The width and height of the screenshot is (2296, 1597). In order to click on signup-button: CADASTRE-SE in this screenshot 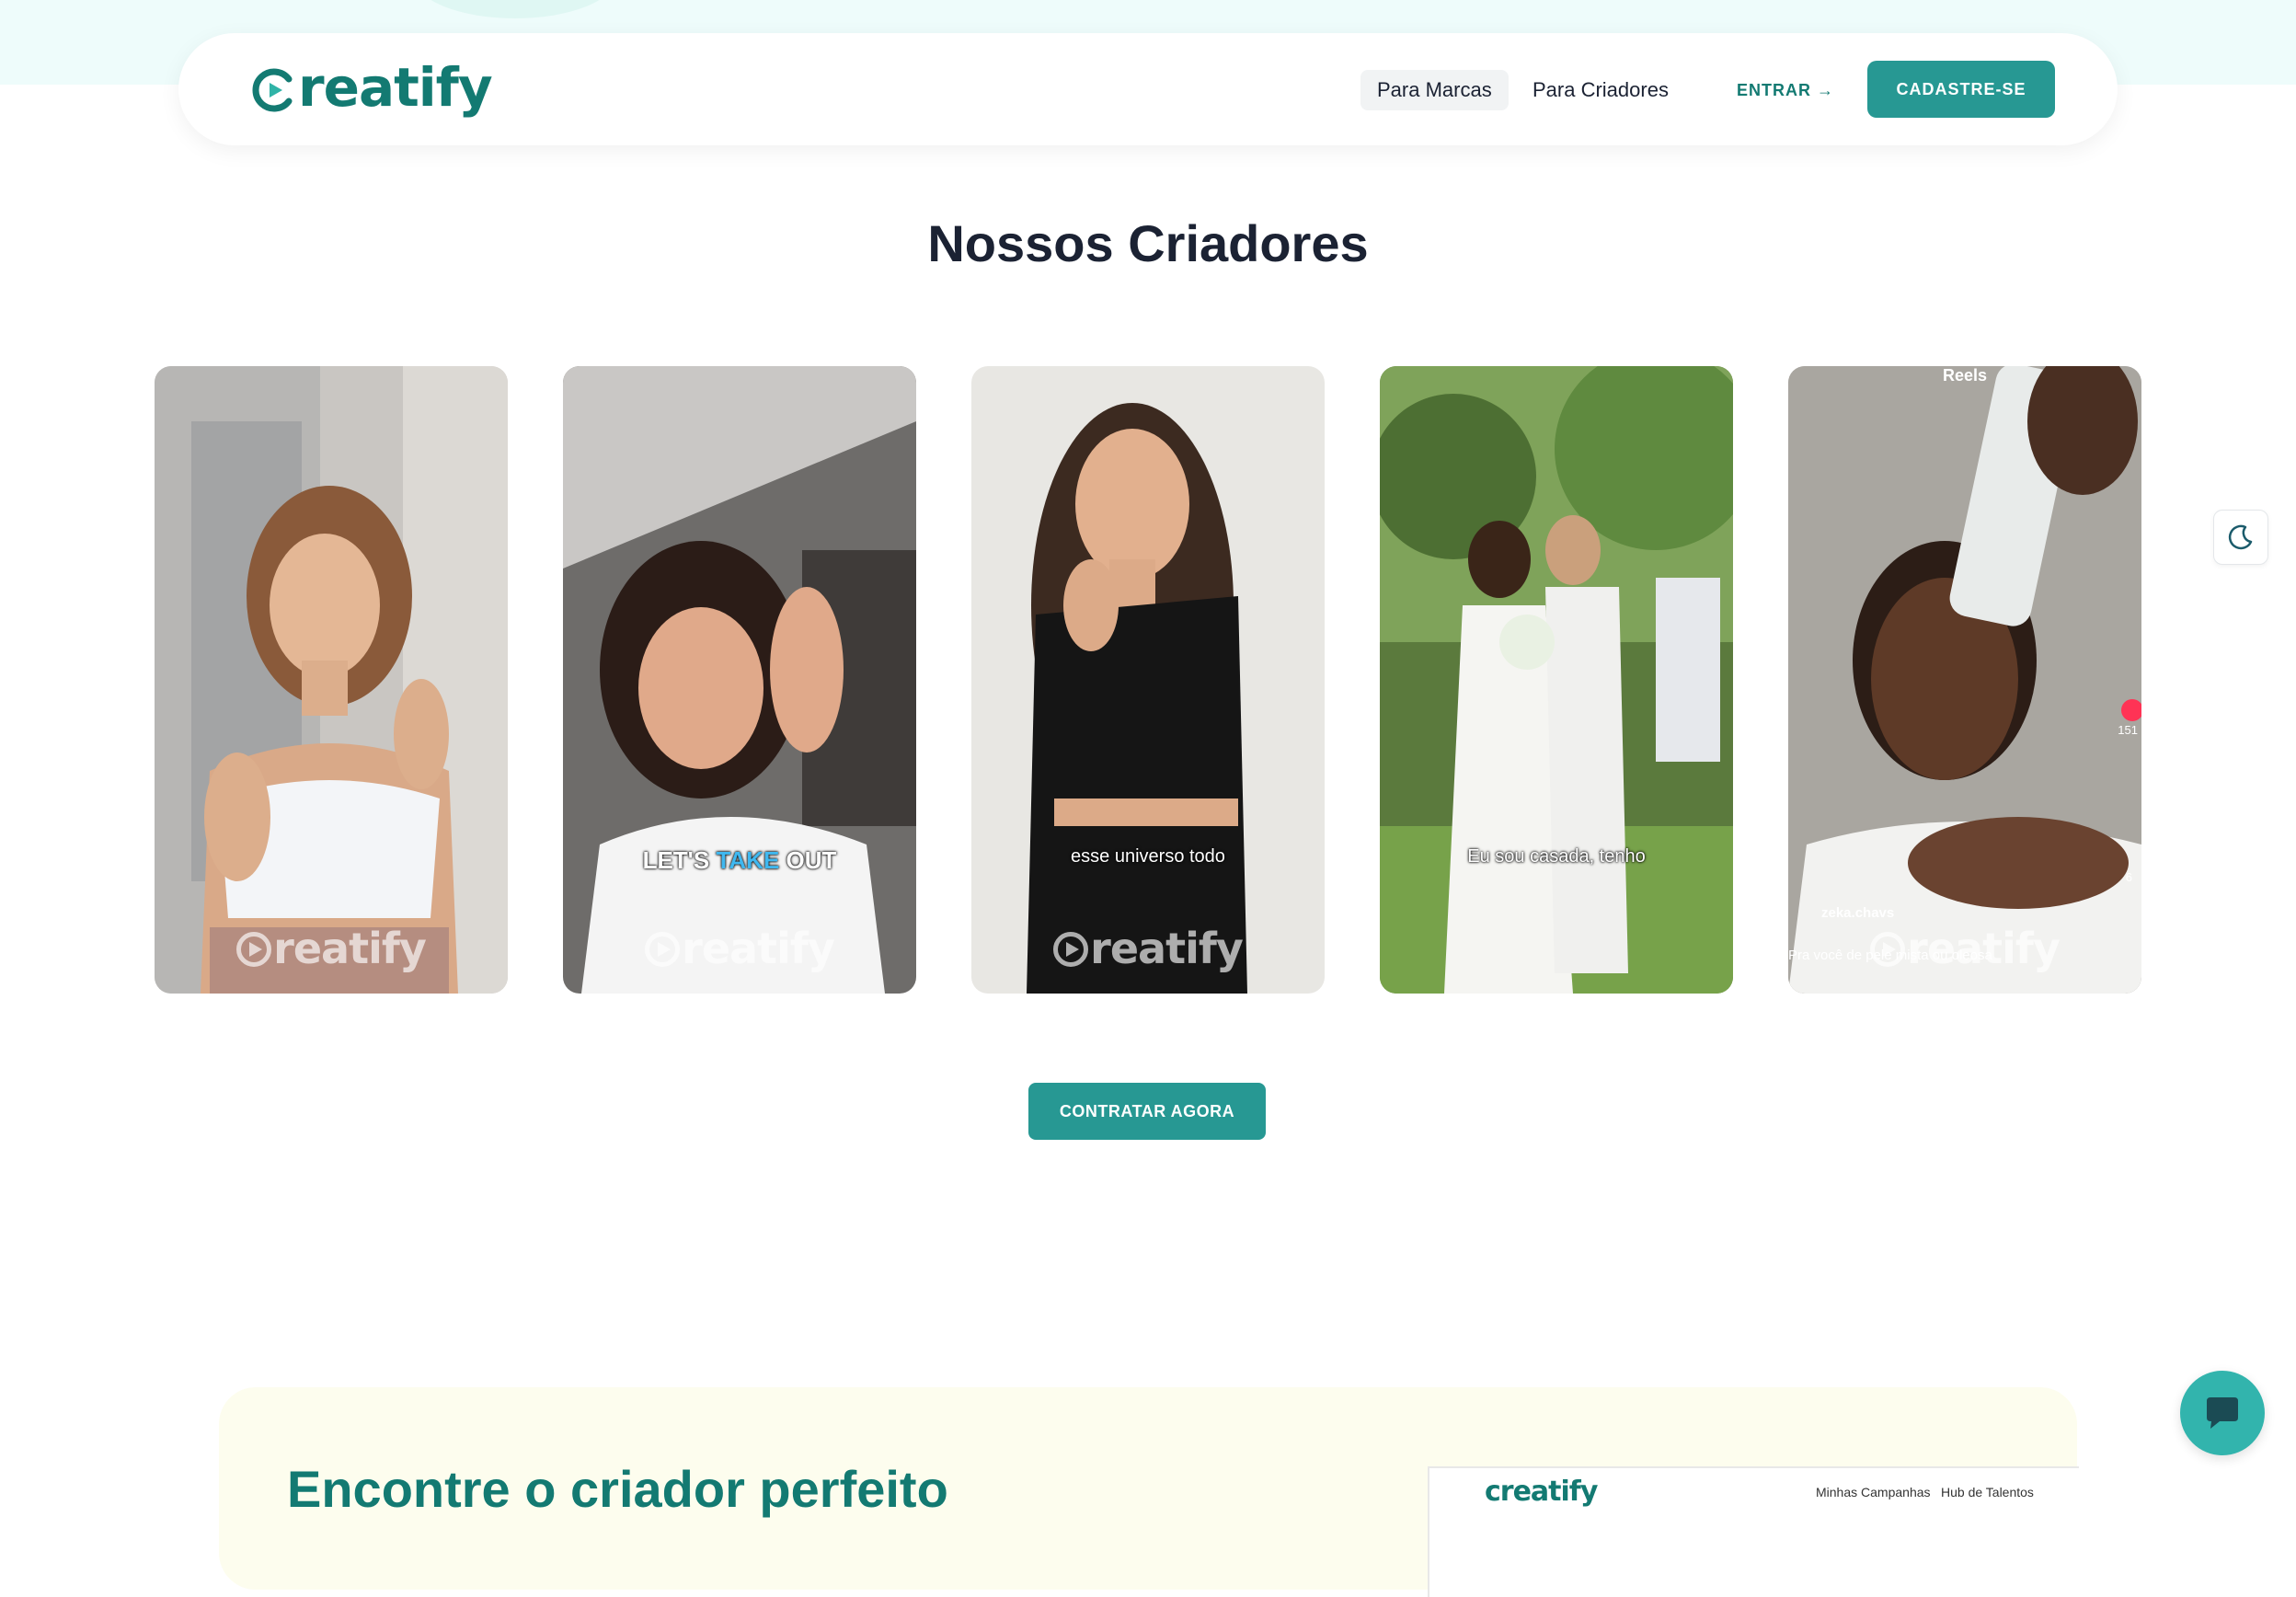, I will do `click(1961, 89)`.